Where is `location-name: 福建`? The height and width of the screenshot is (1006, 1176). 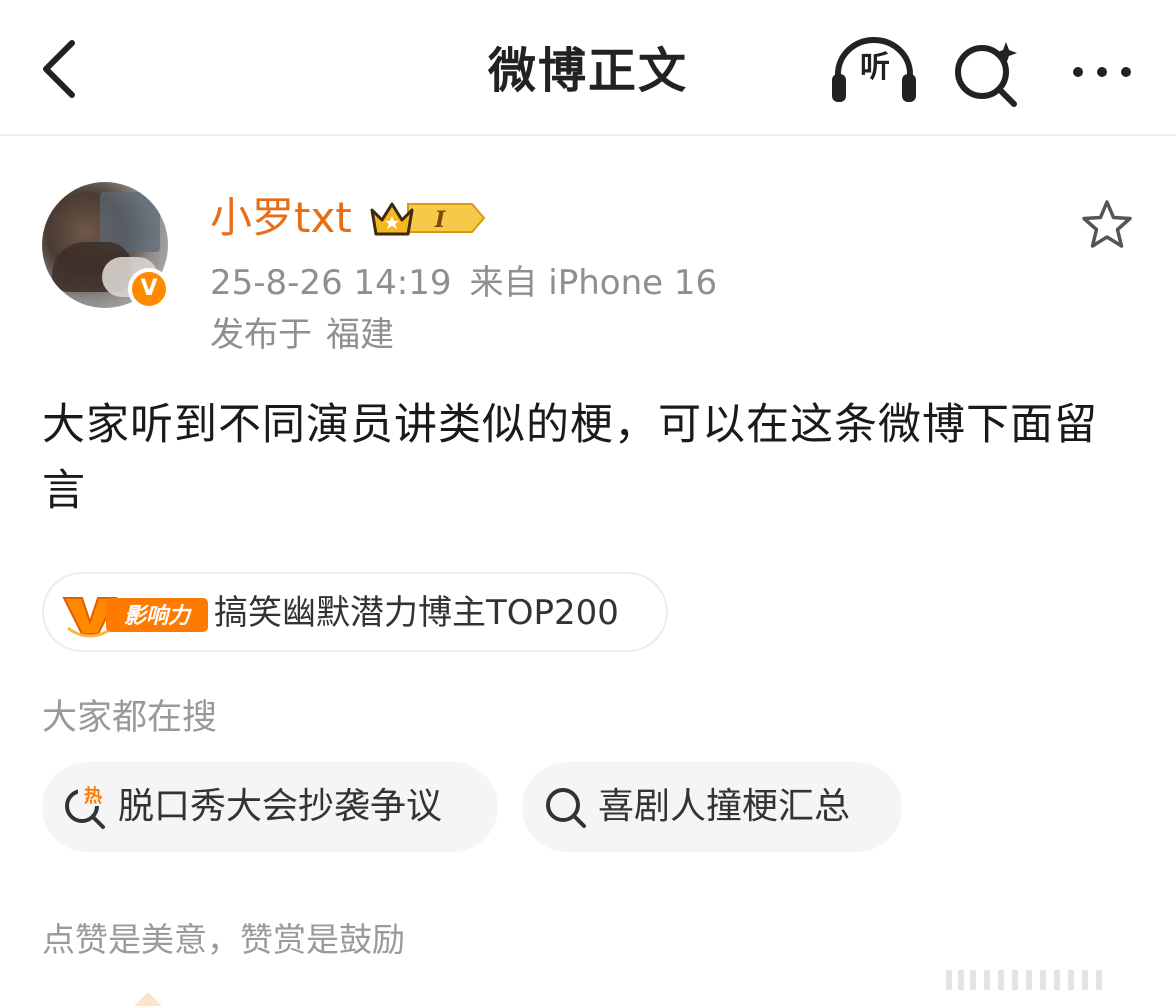
location-name: 福建 is located at coordinates (360, 335).